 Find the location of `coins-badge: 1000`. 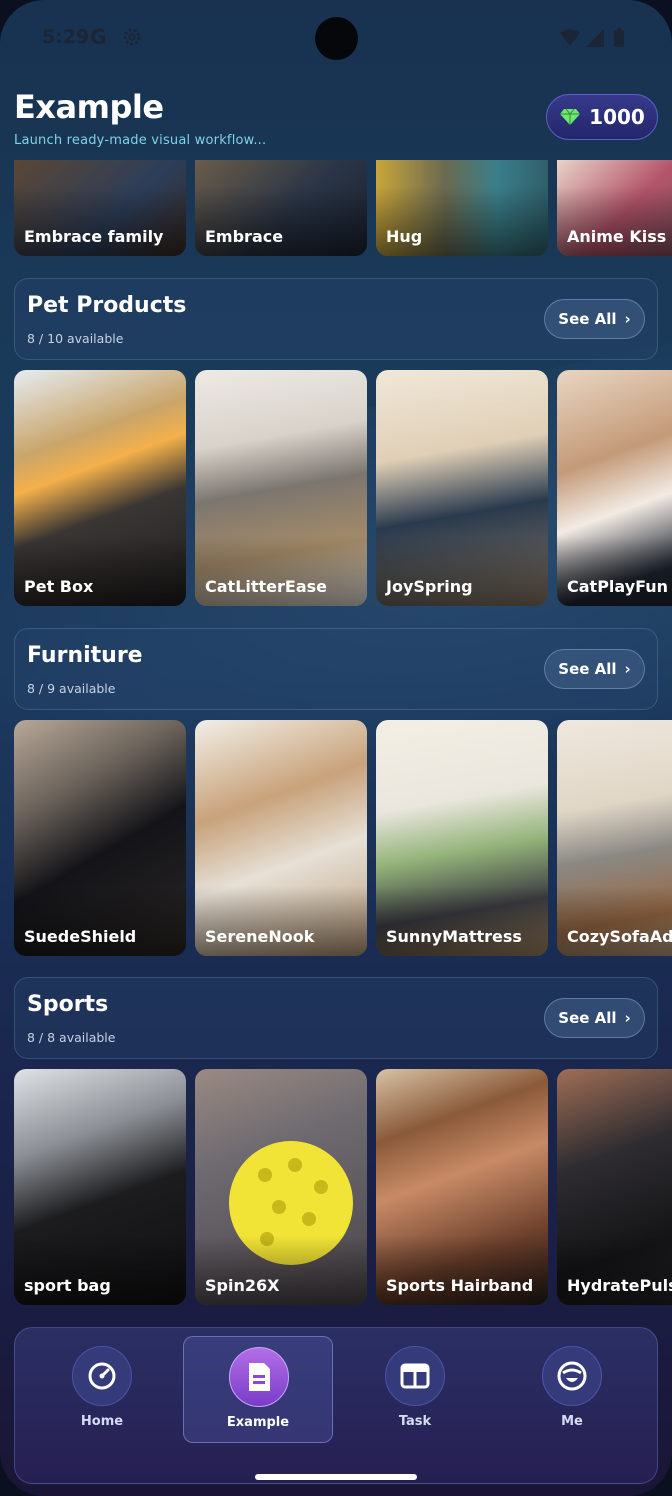

coins-badge: 1000 is located at coordinates (602, 117).